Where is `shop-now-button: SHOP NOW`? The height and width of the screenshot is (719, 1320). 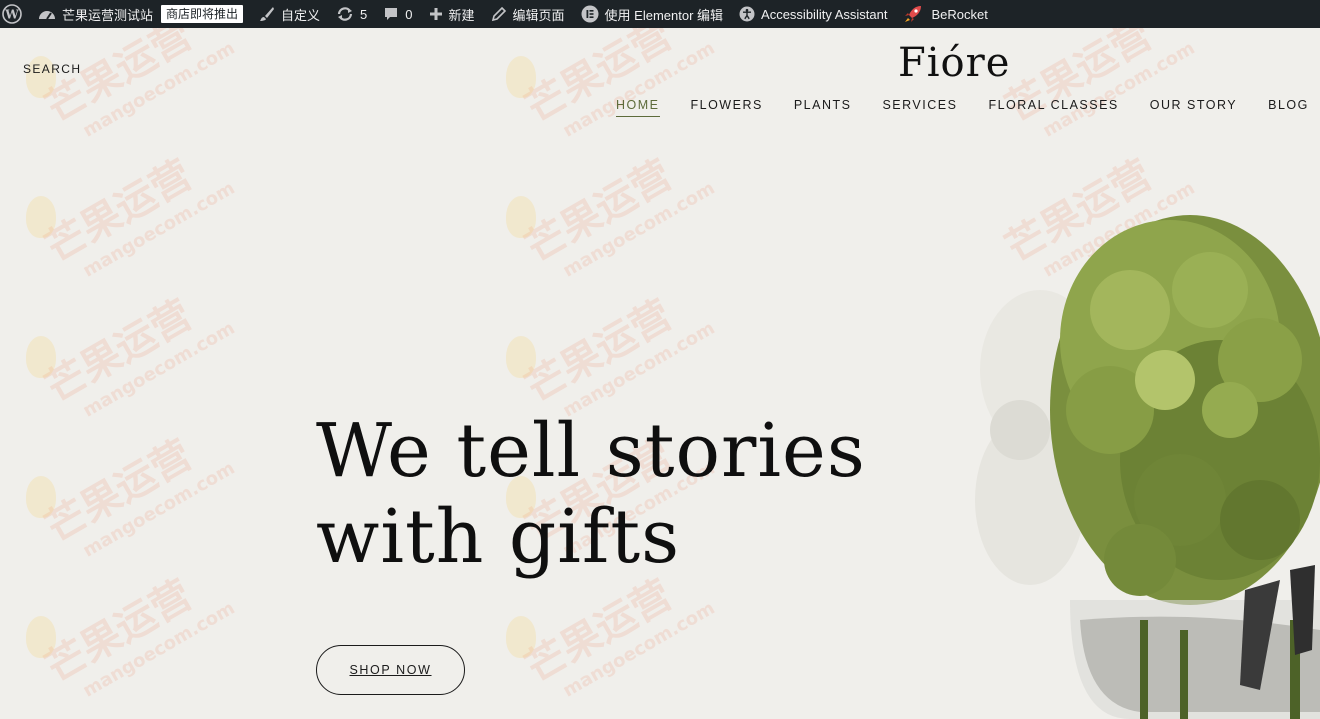
shop-now-button: SHOP NOW is located at coordinates (390, 670).